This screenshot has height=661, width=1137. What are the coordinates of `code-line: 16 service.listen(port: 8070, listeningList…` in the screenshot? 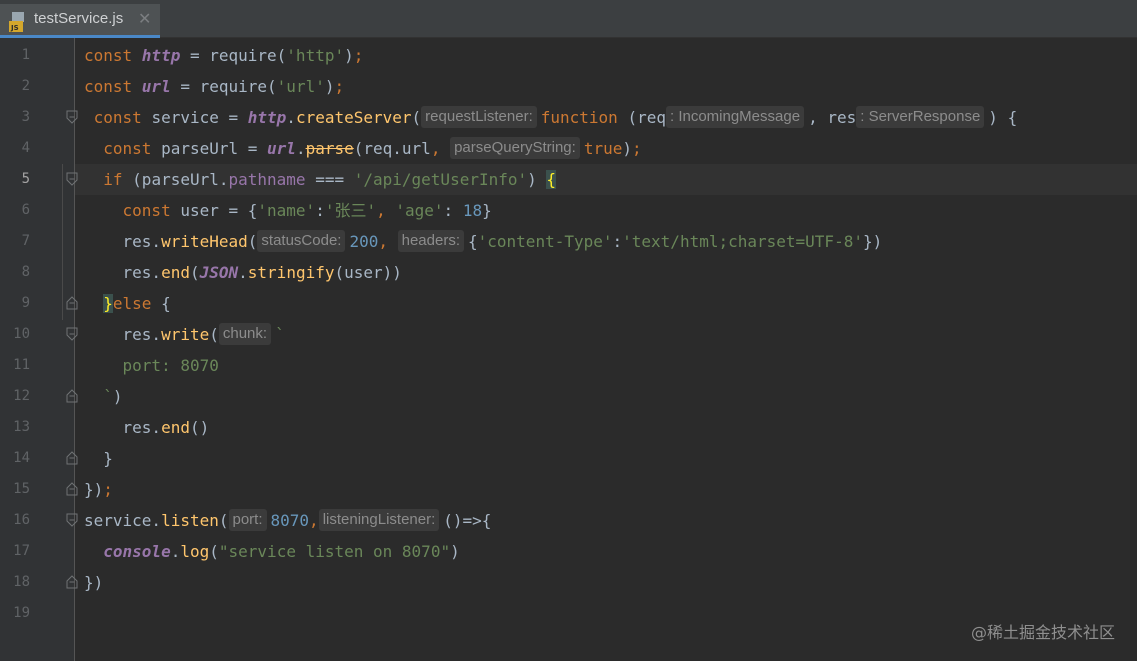 It's located at (568, 520).